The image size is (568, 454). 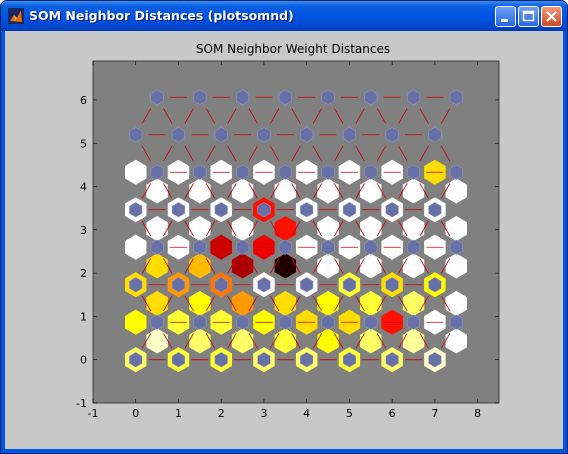 What do you see at coordinates (504, 20) in the screenshot?
I see `minimize-icon` at bounding box center [504, 20].